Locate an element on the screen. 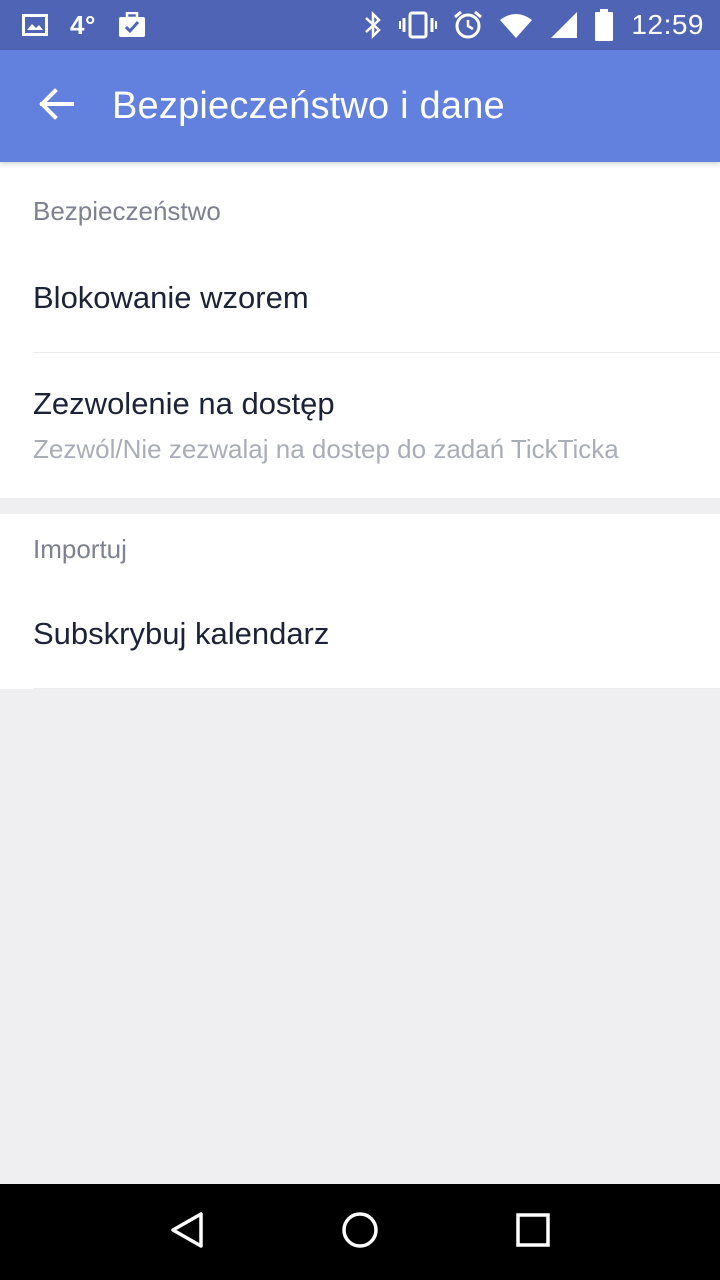 This screenshot has height=1280, width=720. home-circle-icon is located at coordinates (360, 1232).